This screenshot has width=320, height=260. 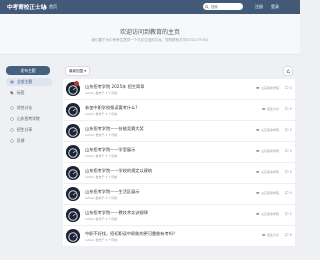 What do you see at coordinates (45, 7) in the screenshot?
I see `home-icon` at bounding box center [45, 7].